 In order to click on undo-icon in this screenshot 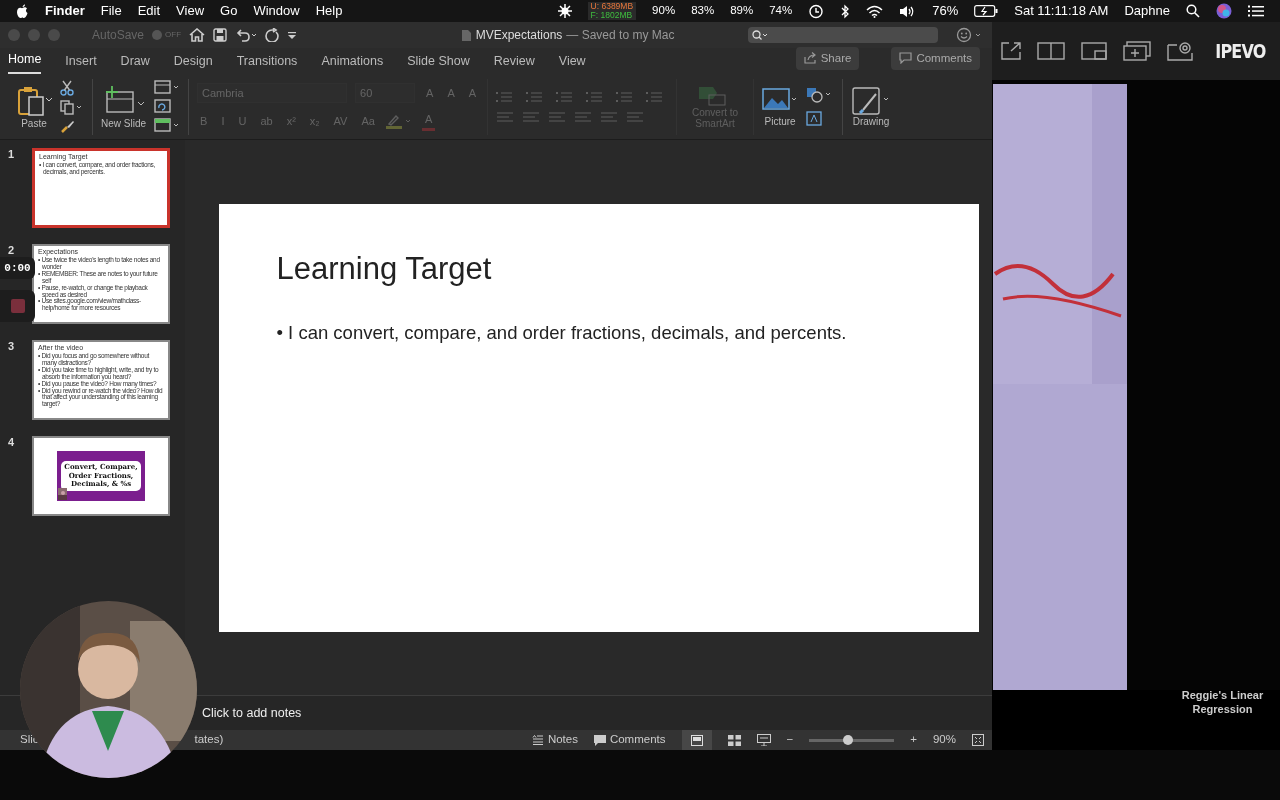, I will do `click(246, 35)`.